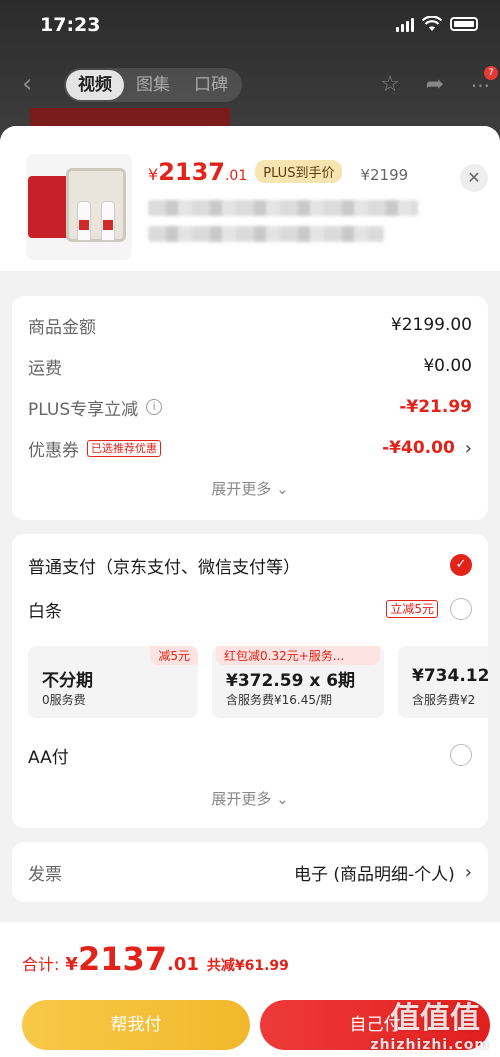  What do you see at coordinates (250, 27) in the screenshot?
I see `status-bar: 17:23` at bounding box center [250, 27].